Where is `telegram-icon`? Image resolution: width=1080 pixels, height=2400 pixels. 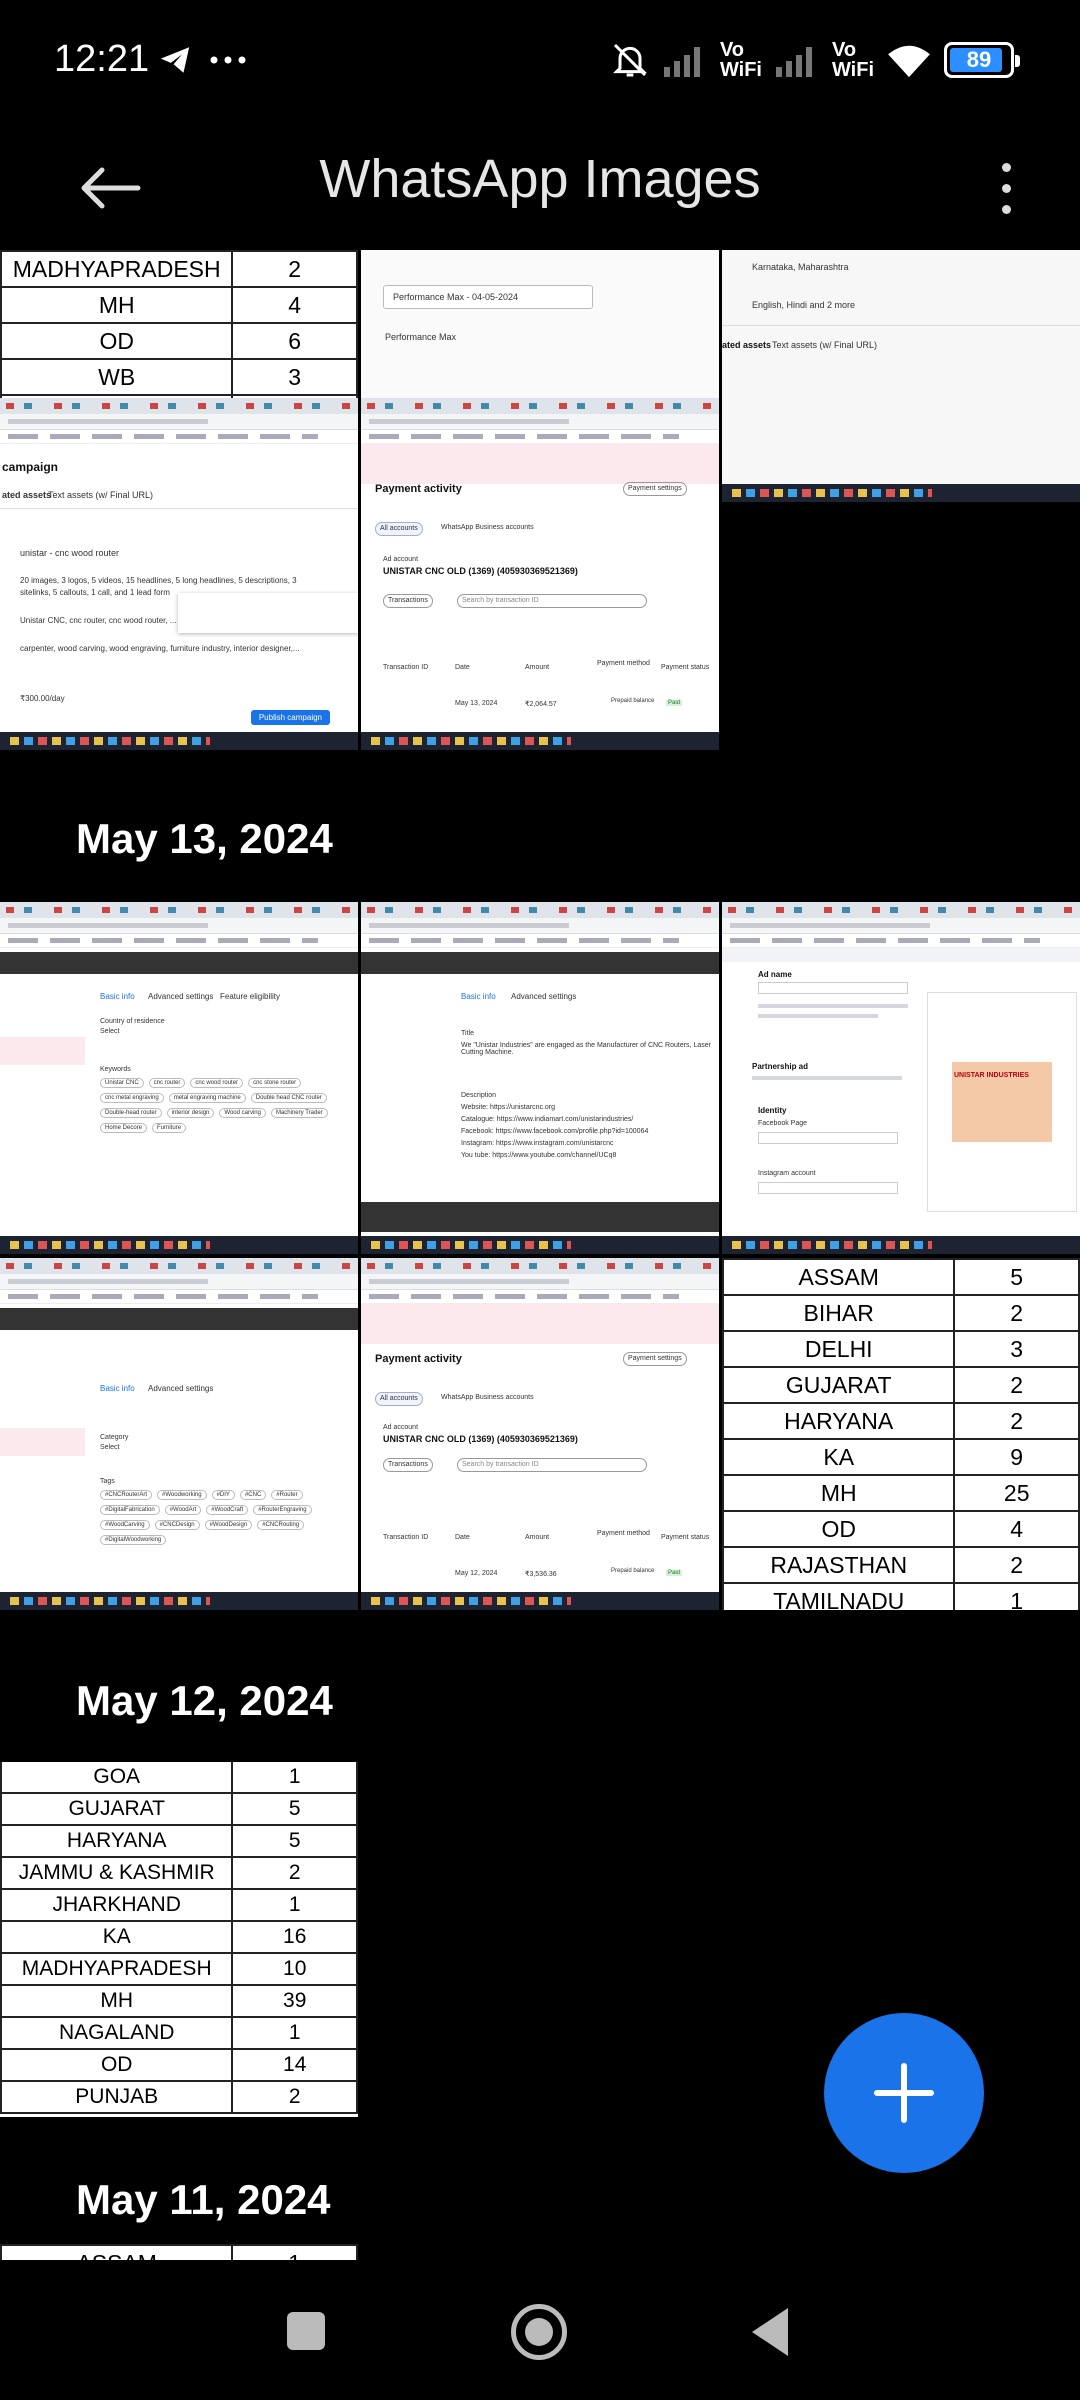
telegram-icon is located at coordinates (175, 60).